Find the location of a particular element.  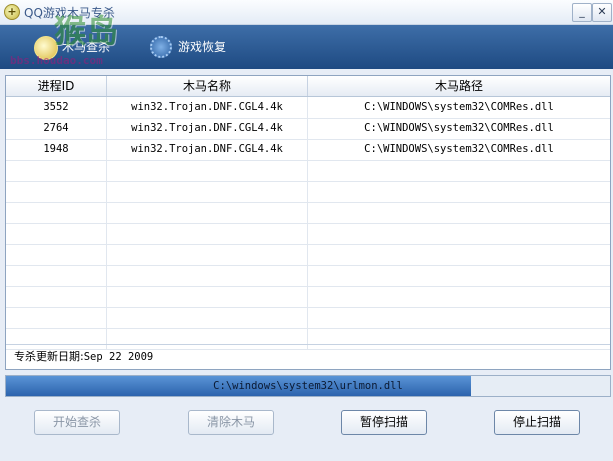

table-header: 进程ID 木马名称 木马路径 is located at coordinates (308, 86).